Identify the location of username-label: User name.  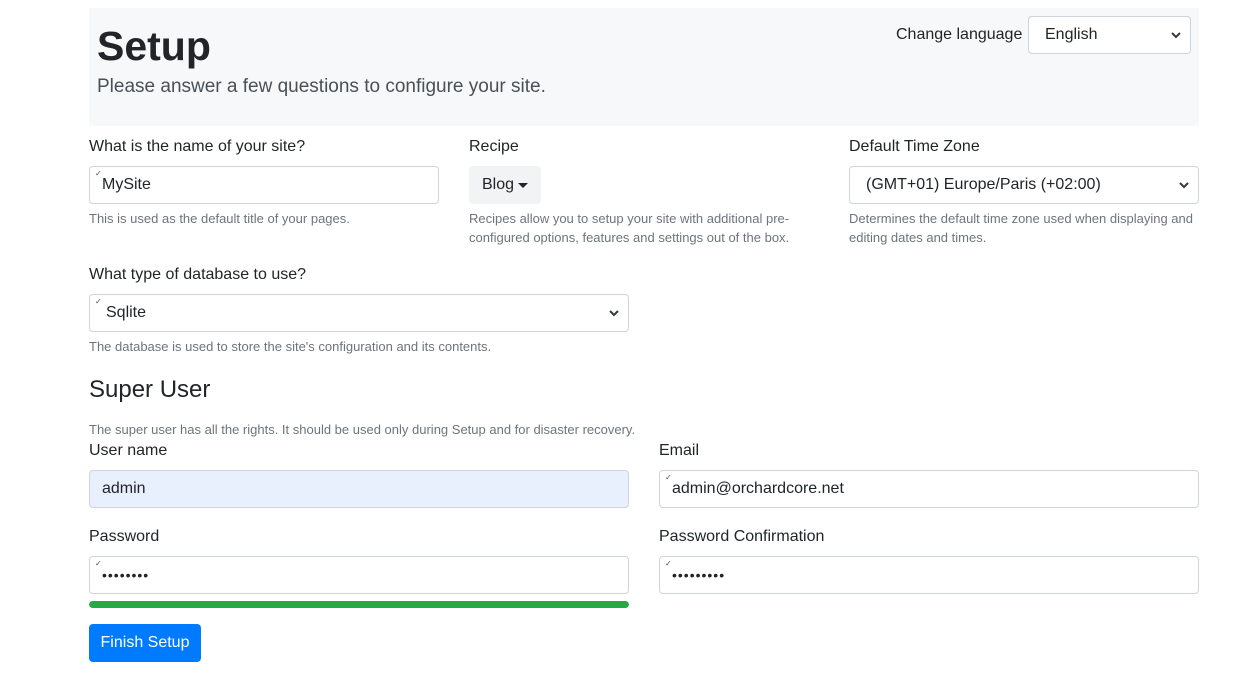
(128, 450).